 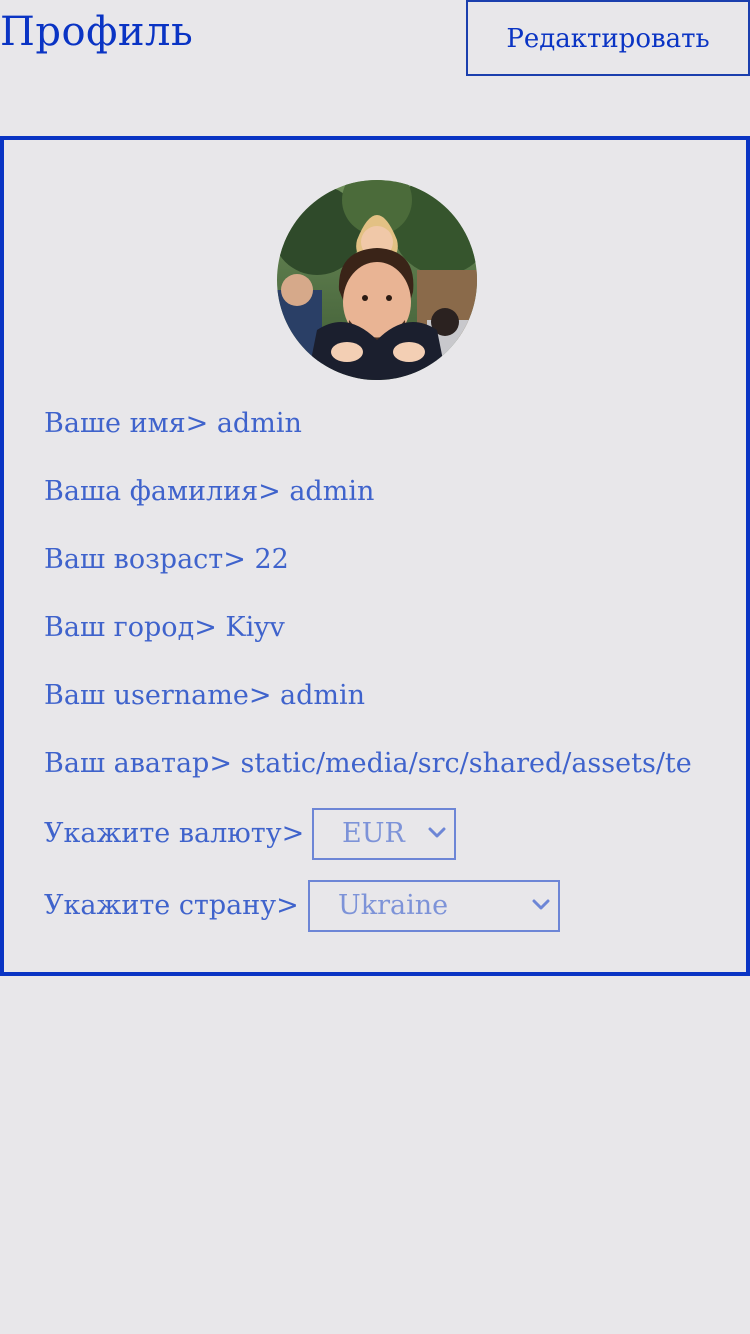 I want to click on currency-label: Укажите валюту>, so click(x=174, y=833).